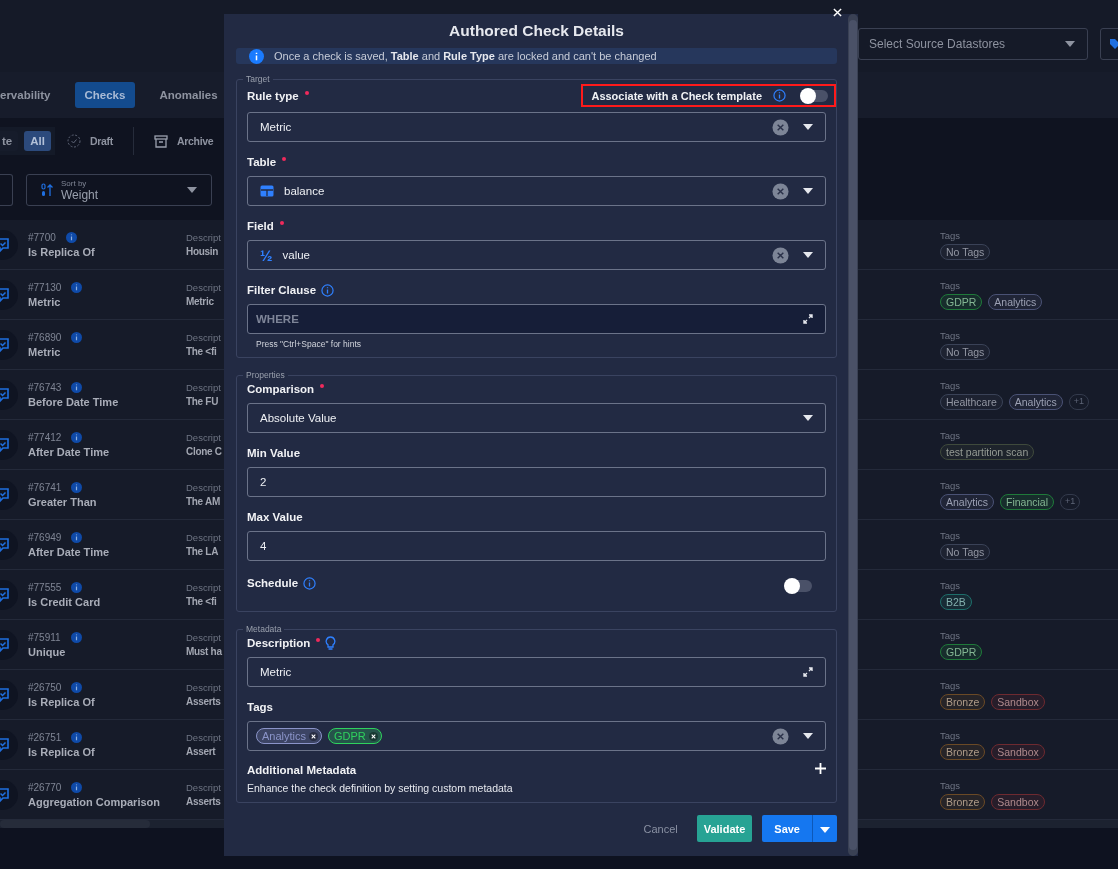 The image size is (1118, 869). What do you see at coordinates (536, 736) in the screenshot?
I see `tags-field: Analytics GDPR` at bounding box center [536, 736].